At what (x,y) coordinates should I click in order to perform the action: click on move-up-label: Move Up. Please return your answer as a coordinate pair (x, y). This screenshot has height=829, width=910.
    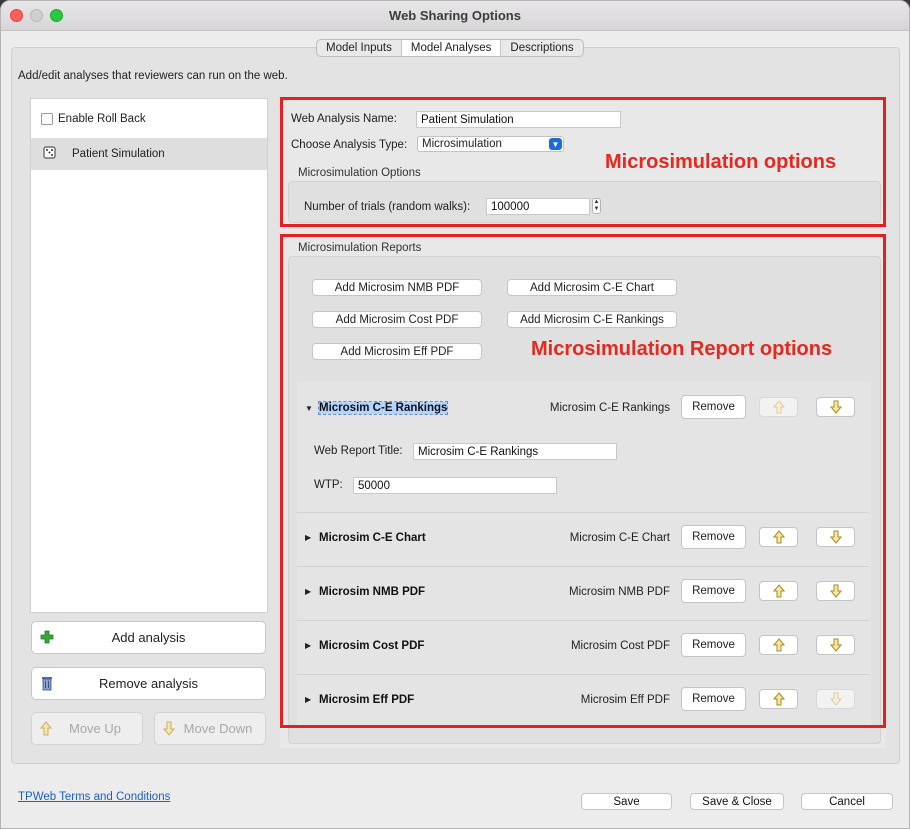
    Looking at the image, I should click on (95, 728).